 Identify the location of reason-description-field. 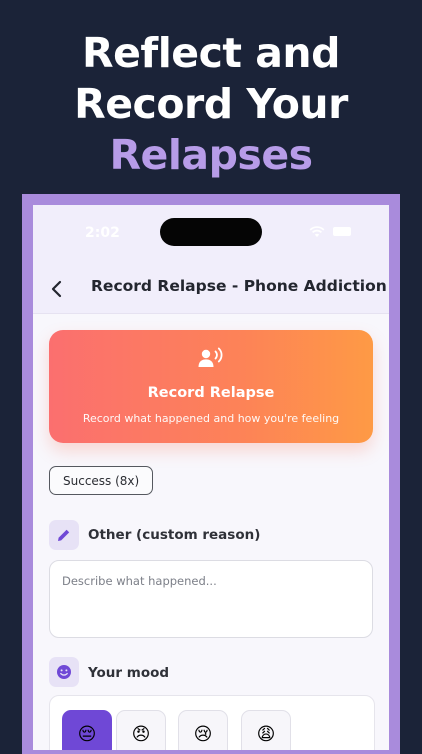
(211, 599).